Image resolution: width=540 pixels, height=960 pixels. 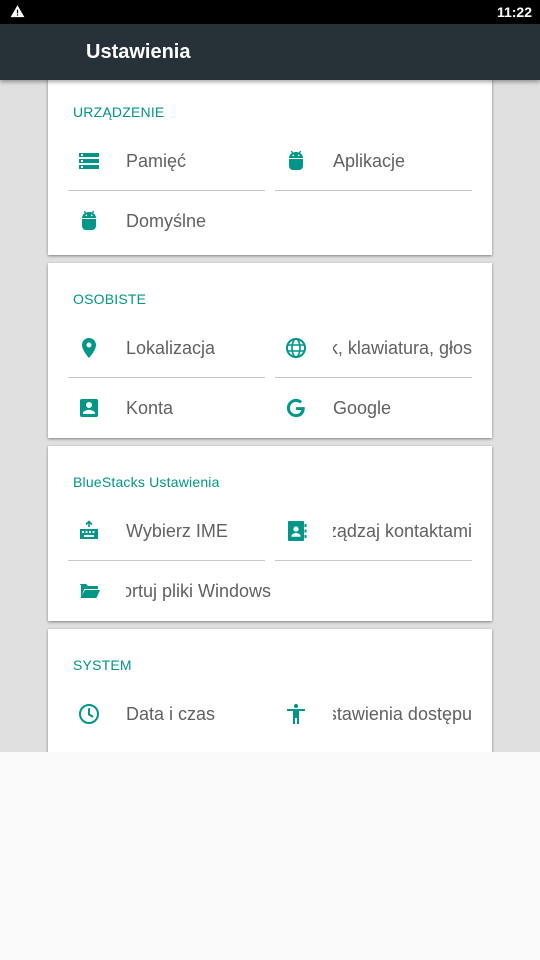 I want to click on settings-item-label: Data i czas, so click(x=171, y=714).